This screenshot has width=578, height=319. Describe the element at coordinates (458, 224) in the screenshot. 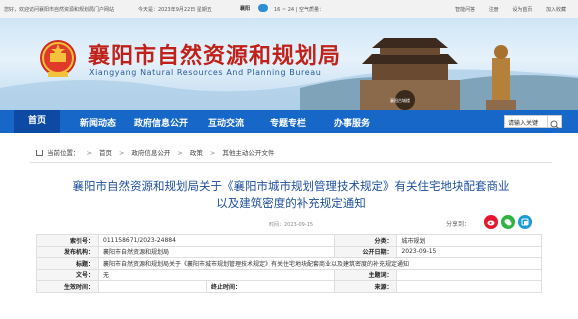

I see `share-label: 分享到：` at that location.